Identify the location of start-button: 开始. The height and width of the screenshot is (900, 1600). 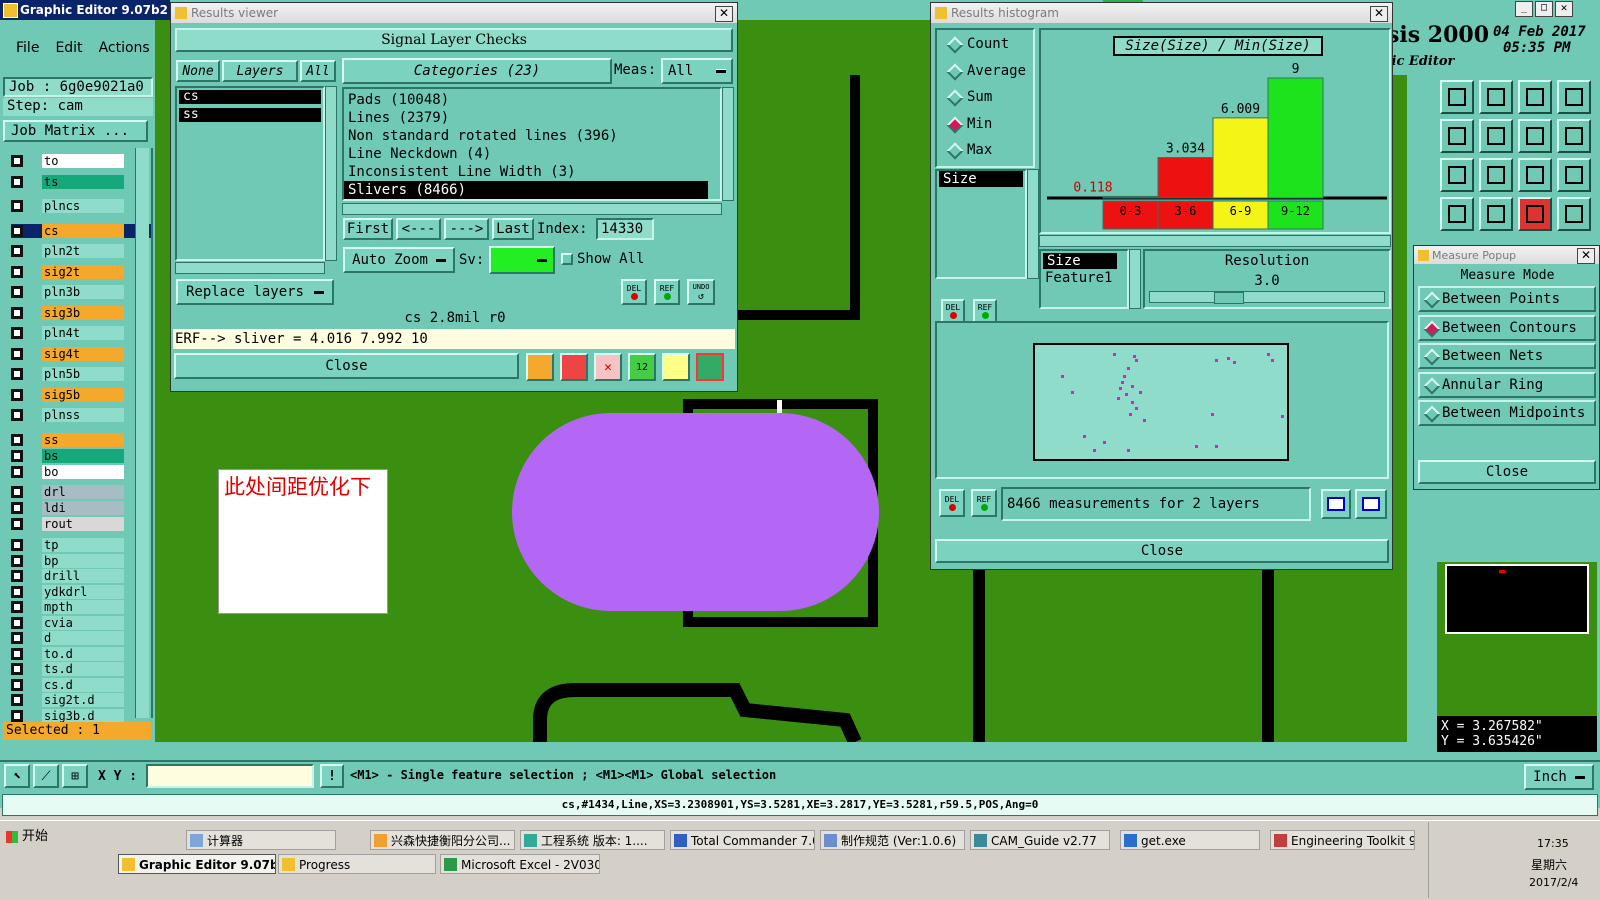
(34, 837).